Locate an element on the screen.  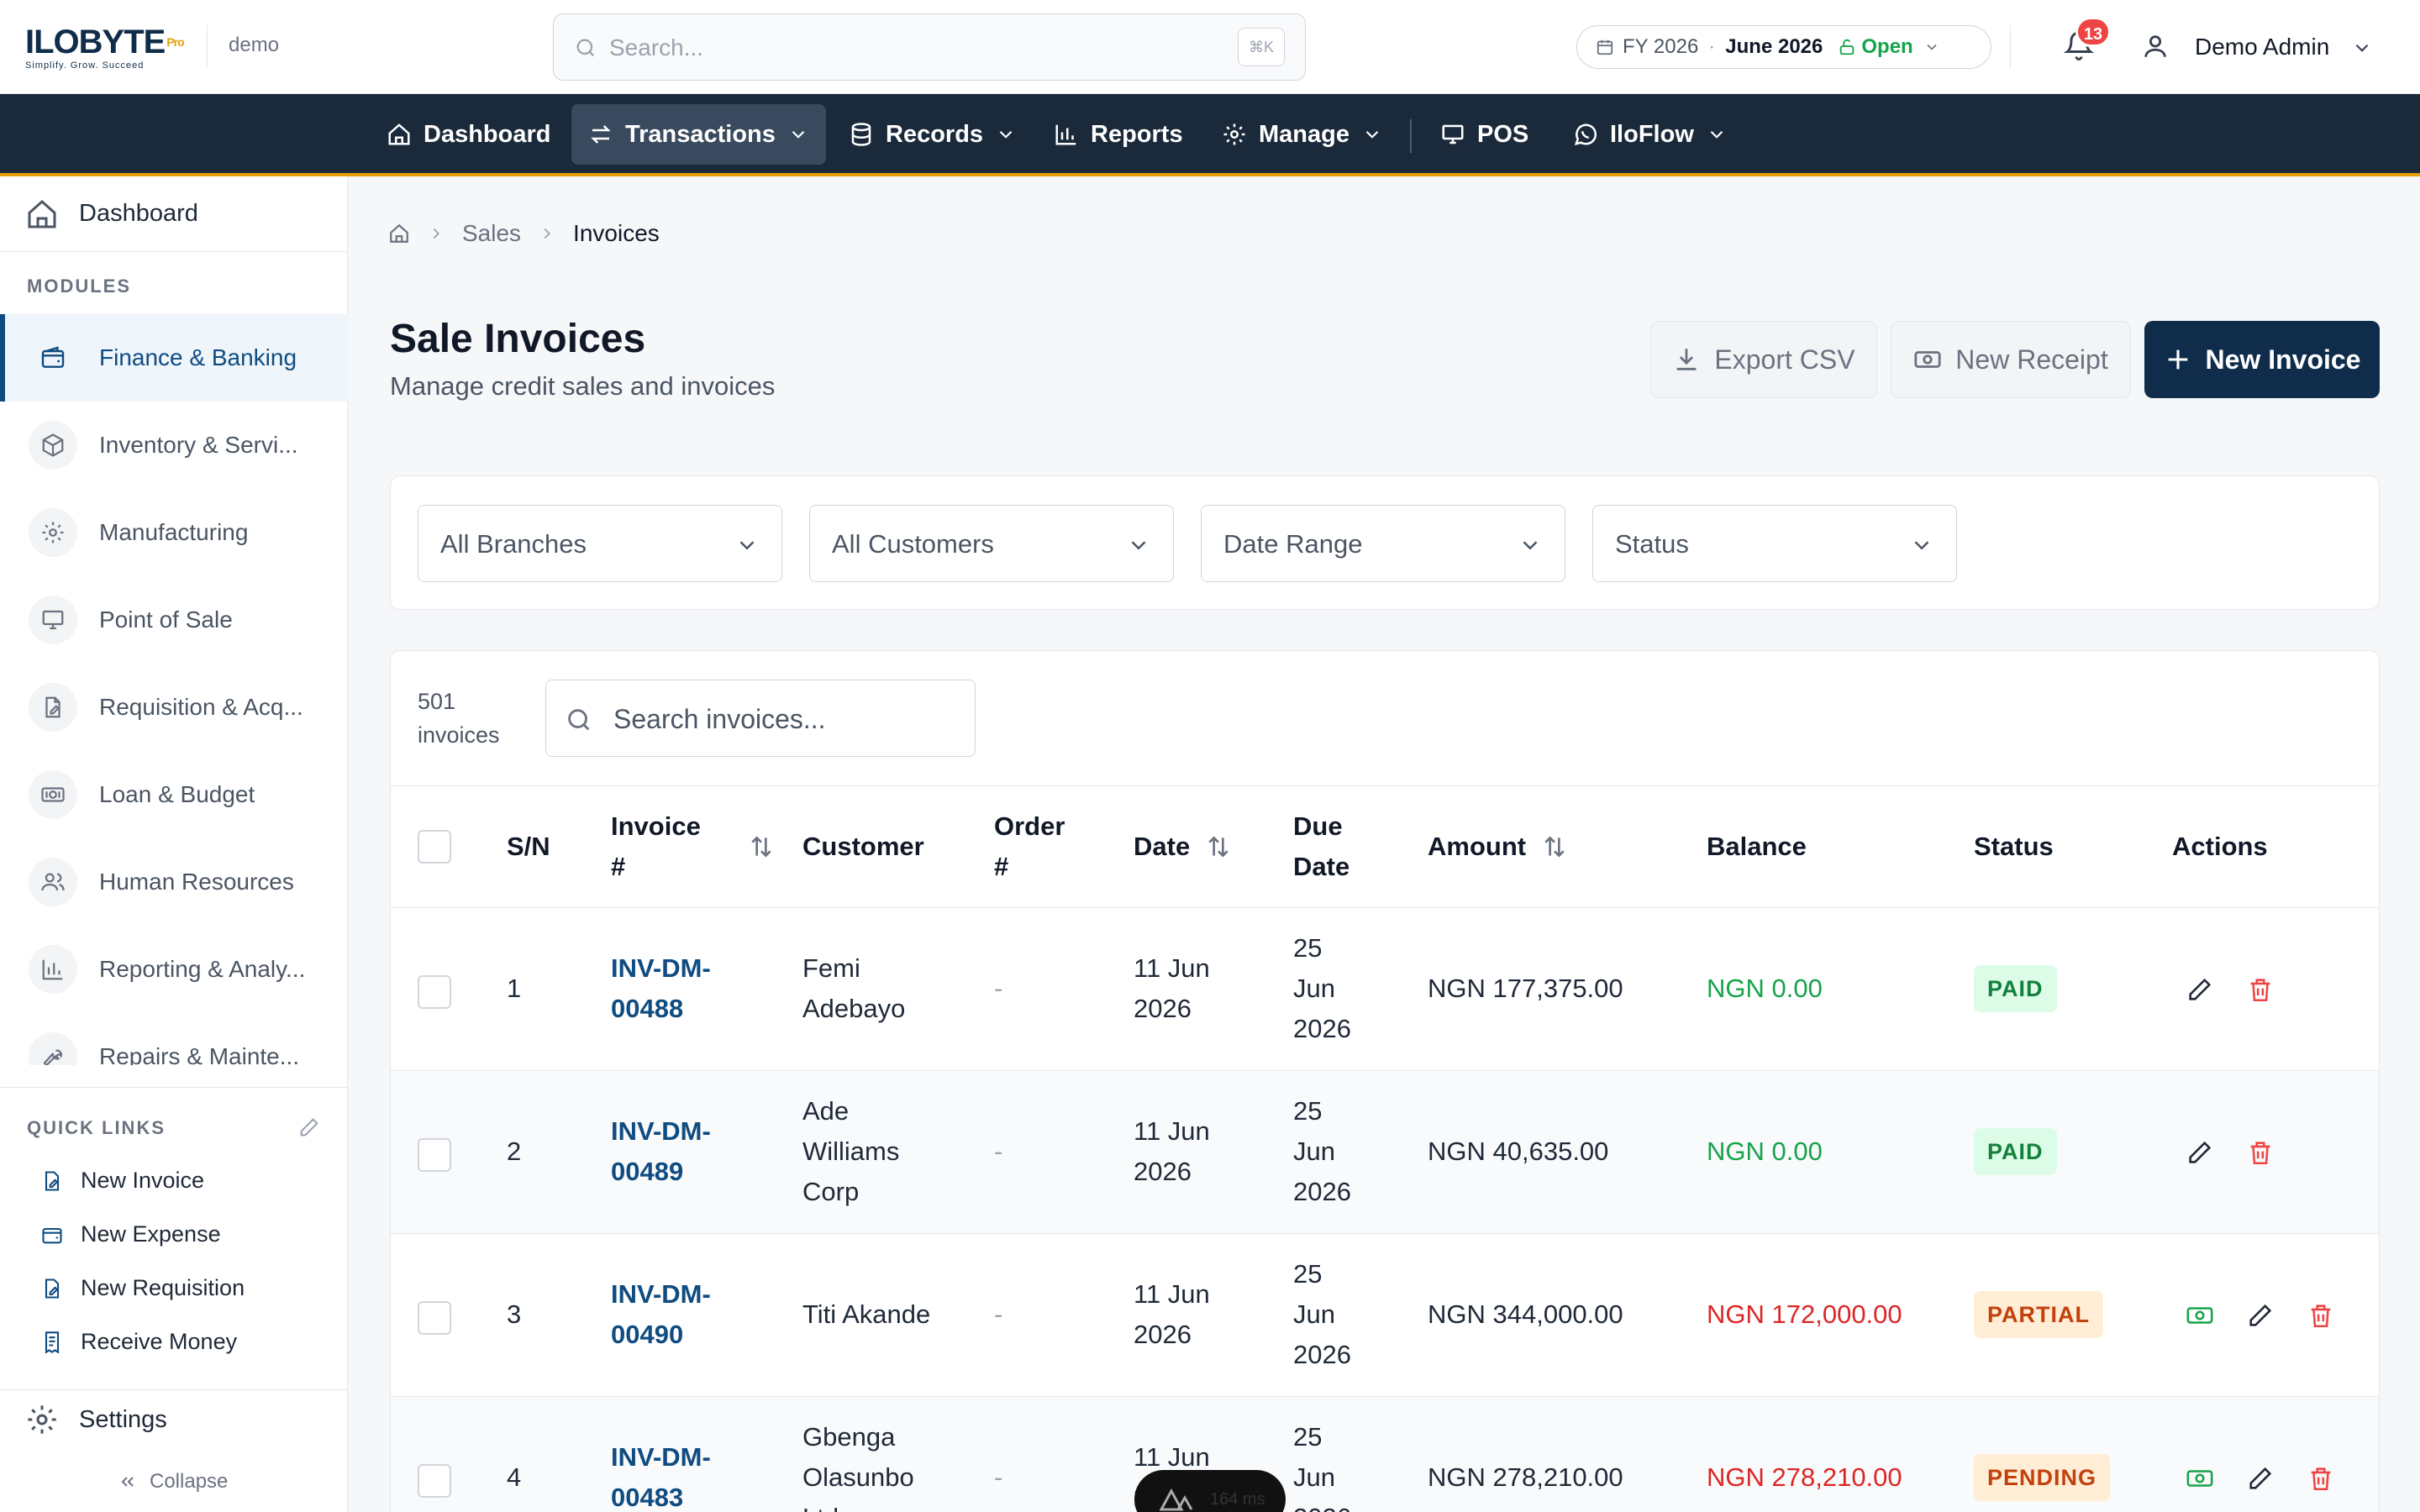
global-search-input: Search... ⌘K is located at coordinates (930, 47).